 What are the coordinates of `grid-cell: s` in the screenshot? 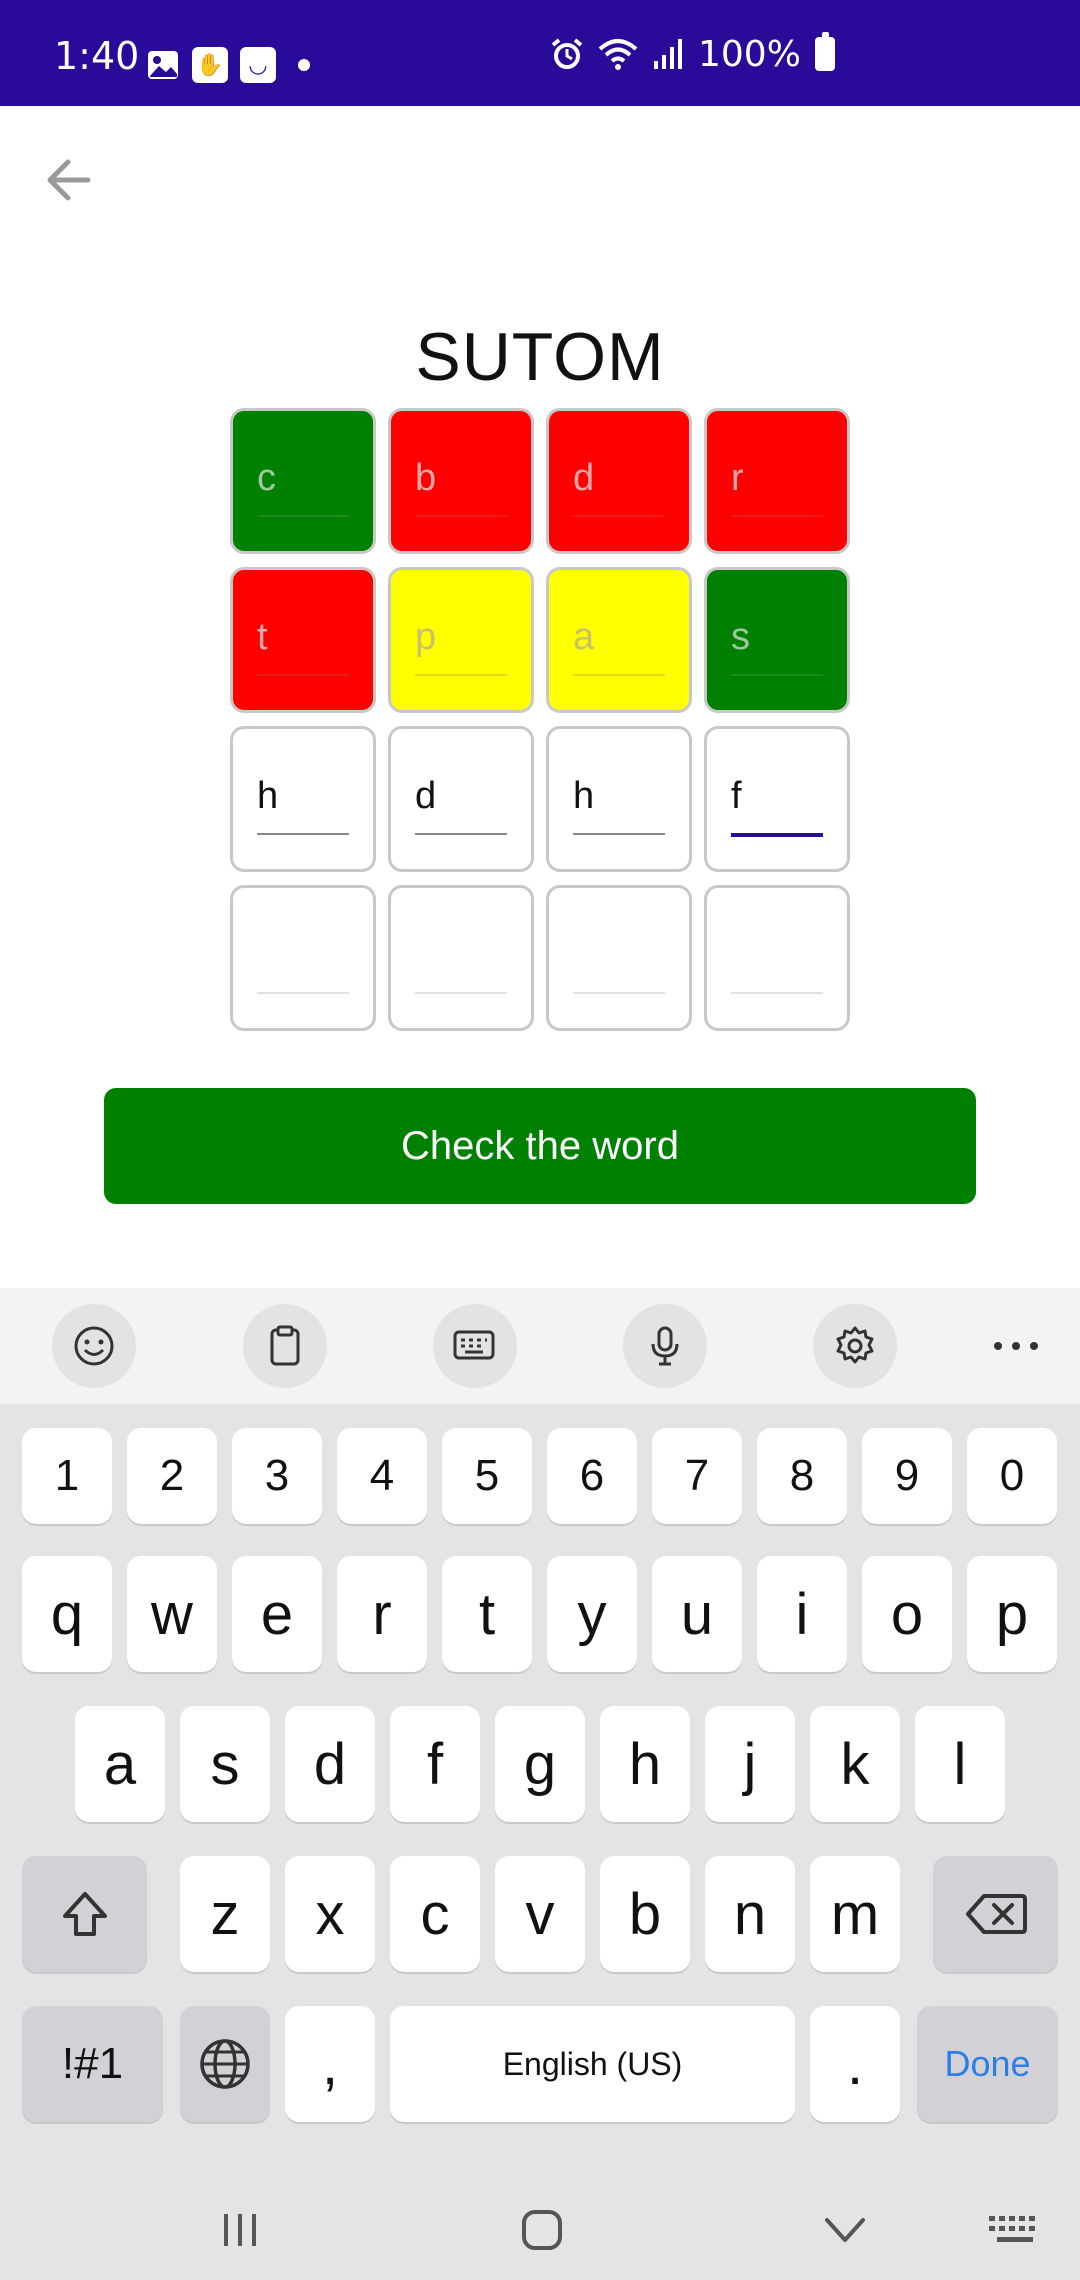 It's located at (777, 640).